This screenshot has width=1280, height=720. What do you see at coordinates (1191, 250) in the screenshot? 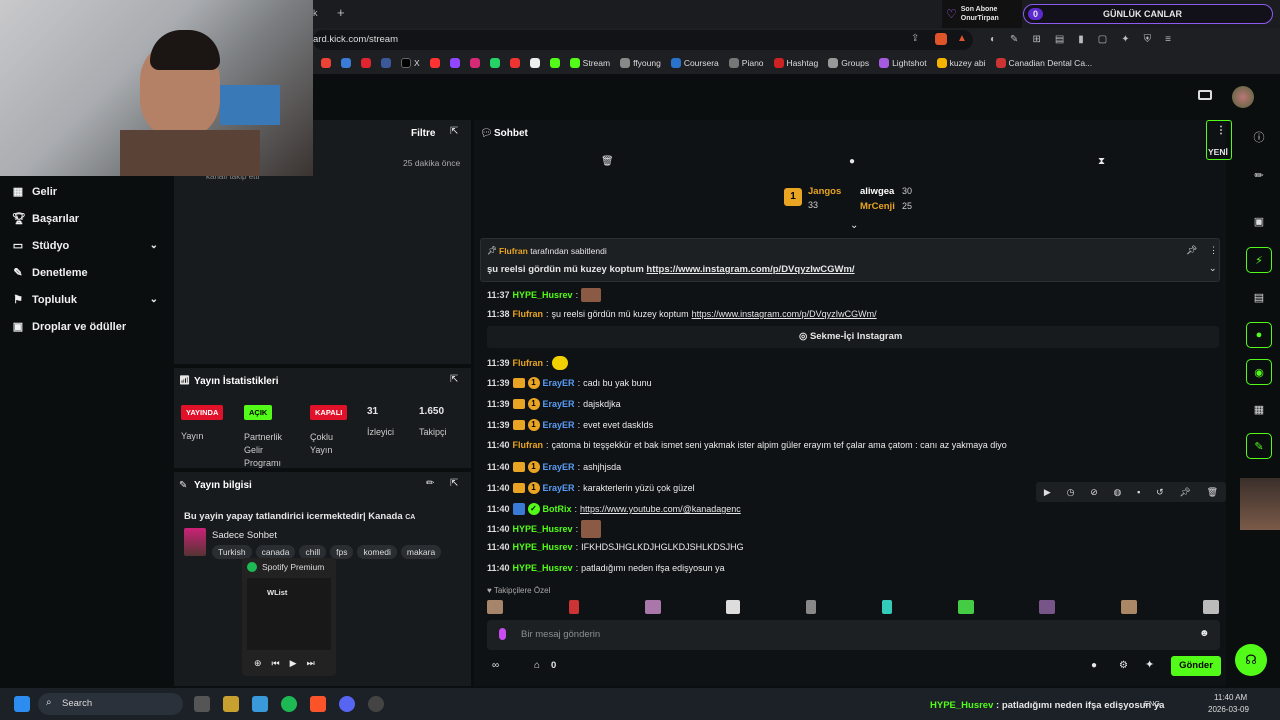
I see `unpin-icon: 📌︎` at bounding box center [1191, 250].